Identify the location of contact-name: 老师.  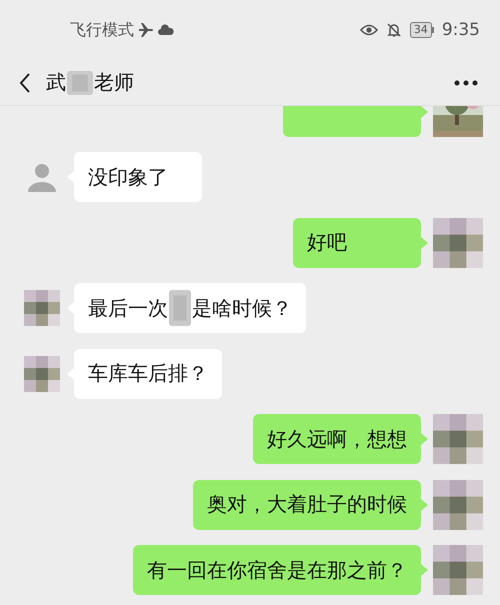
(114, 82).